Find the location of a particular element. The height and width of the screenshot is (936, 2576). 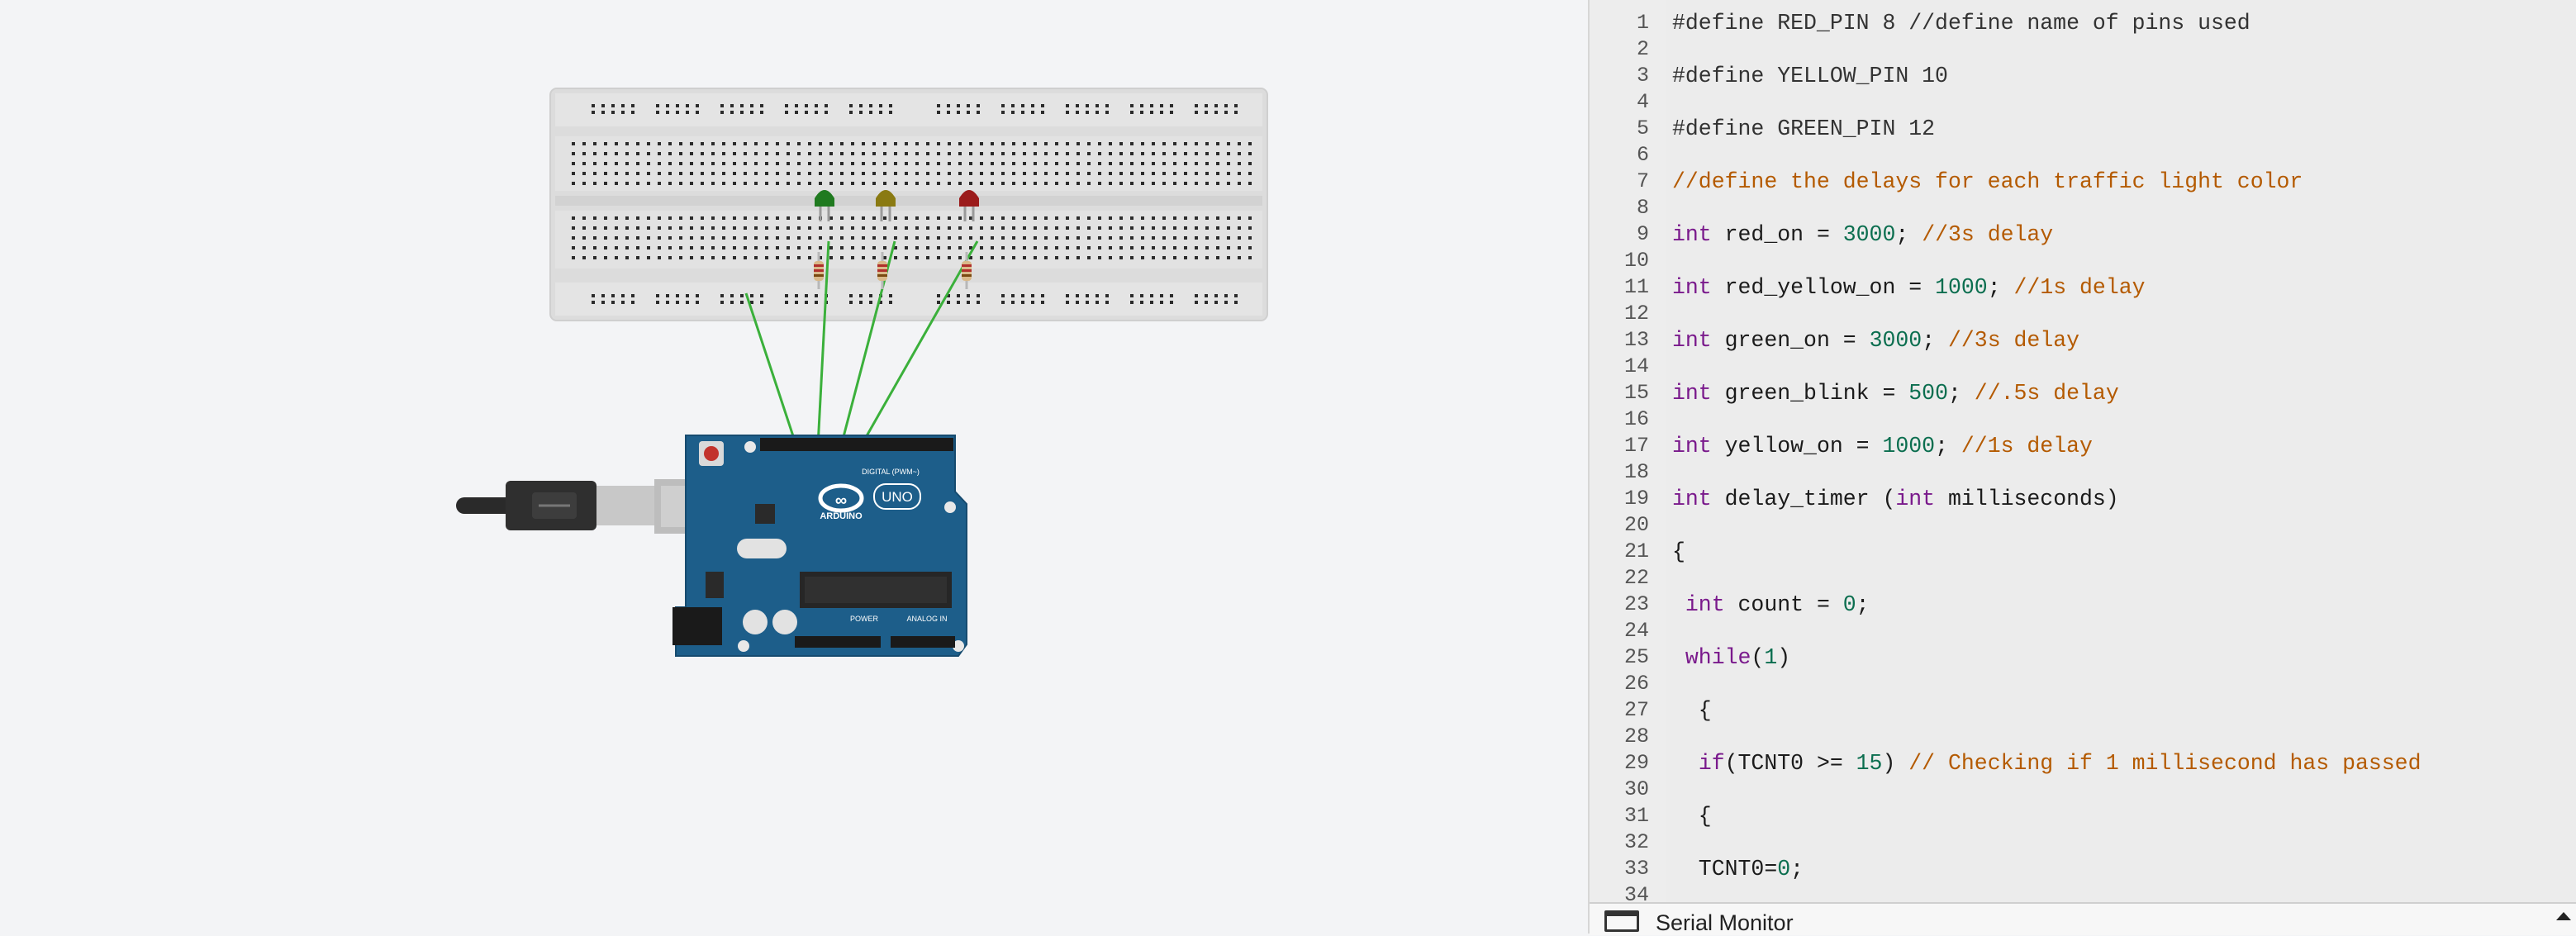

line-number: 3 is located at coordinates (1642, 76).